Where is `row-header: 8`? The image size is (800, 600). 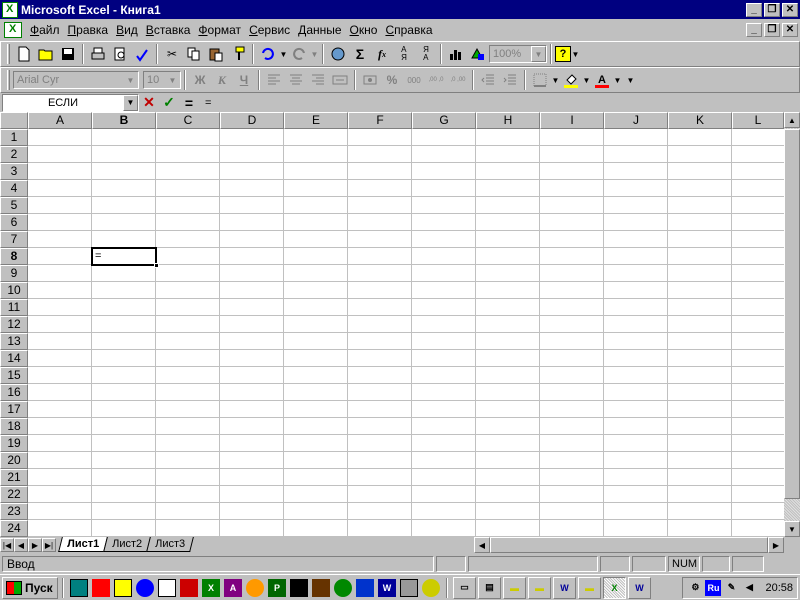 row-header: 8 is located at coordinates (14, 256).